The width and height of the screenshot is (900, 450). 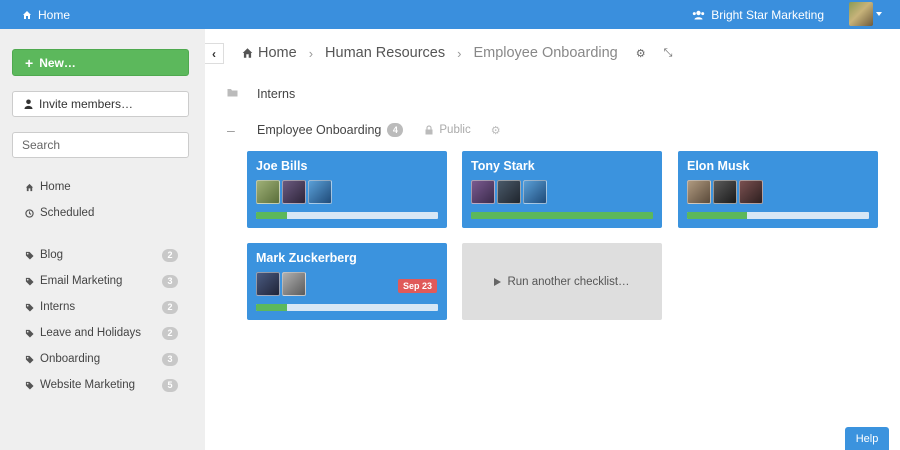 What do you see at coordinates (232, 130) in the screenshot?
I see `minus-icon: –` at bounding box center [232, 130].